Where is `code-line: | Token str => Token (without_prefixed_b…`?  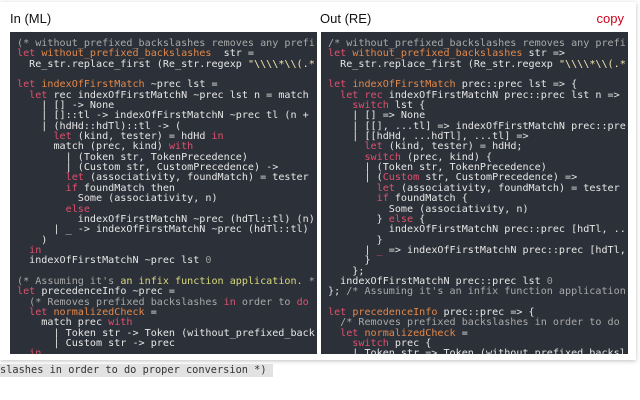
code-line: | Token str => Token (without_prefixed_b… is located at coordinates (478, 351).